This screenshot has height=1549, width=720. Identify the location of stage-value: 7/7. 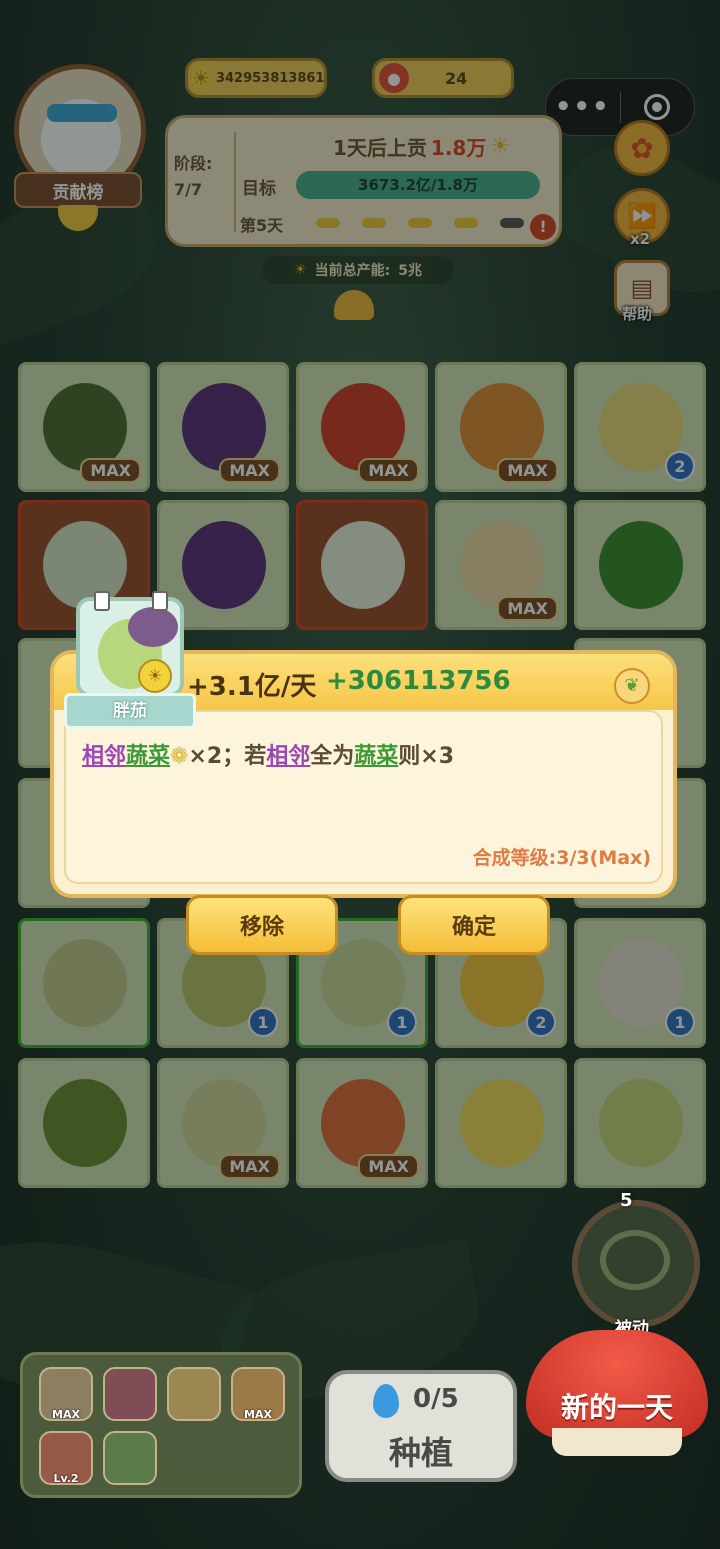
(188, 189).